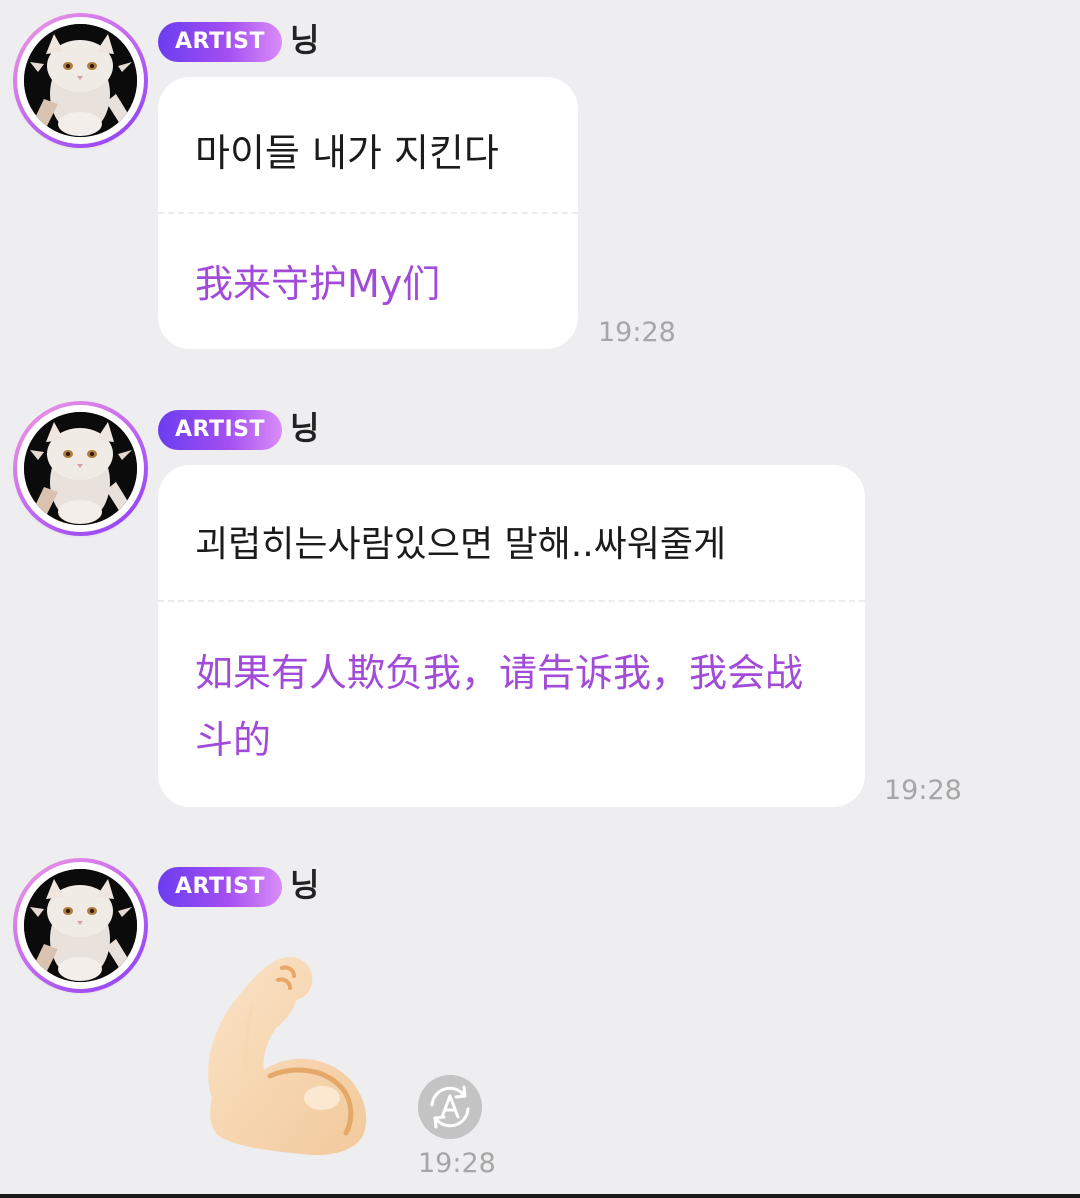 Image resolution: width=1080 pixels, height=1198 pixels. Describe the element at coordinates (220, 887) in the screenshot. I see `artist-badge: ARTIST` at that location.